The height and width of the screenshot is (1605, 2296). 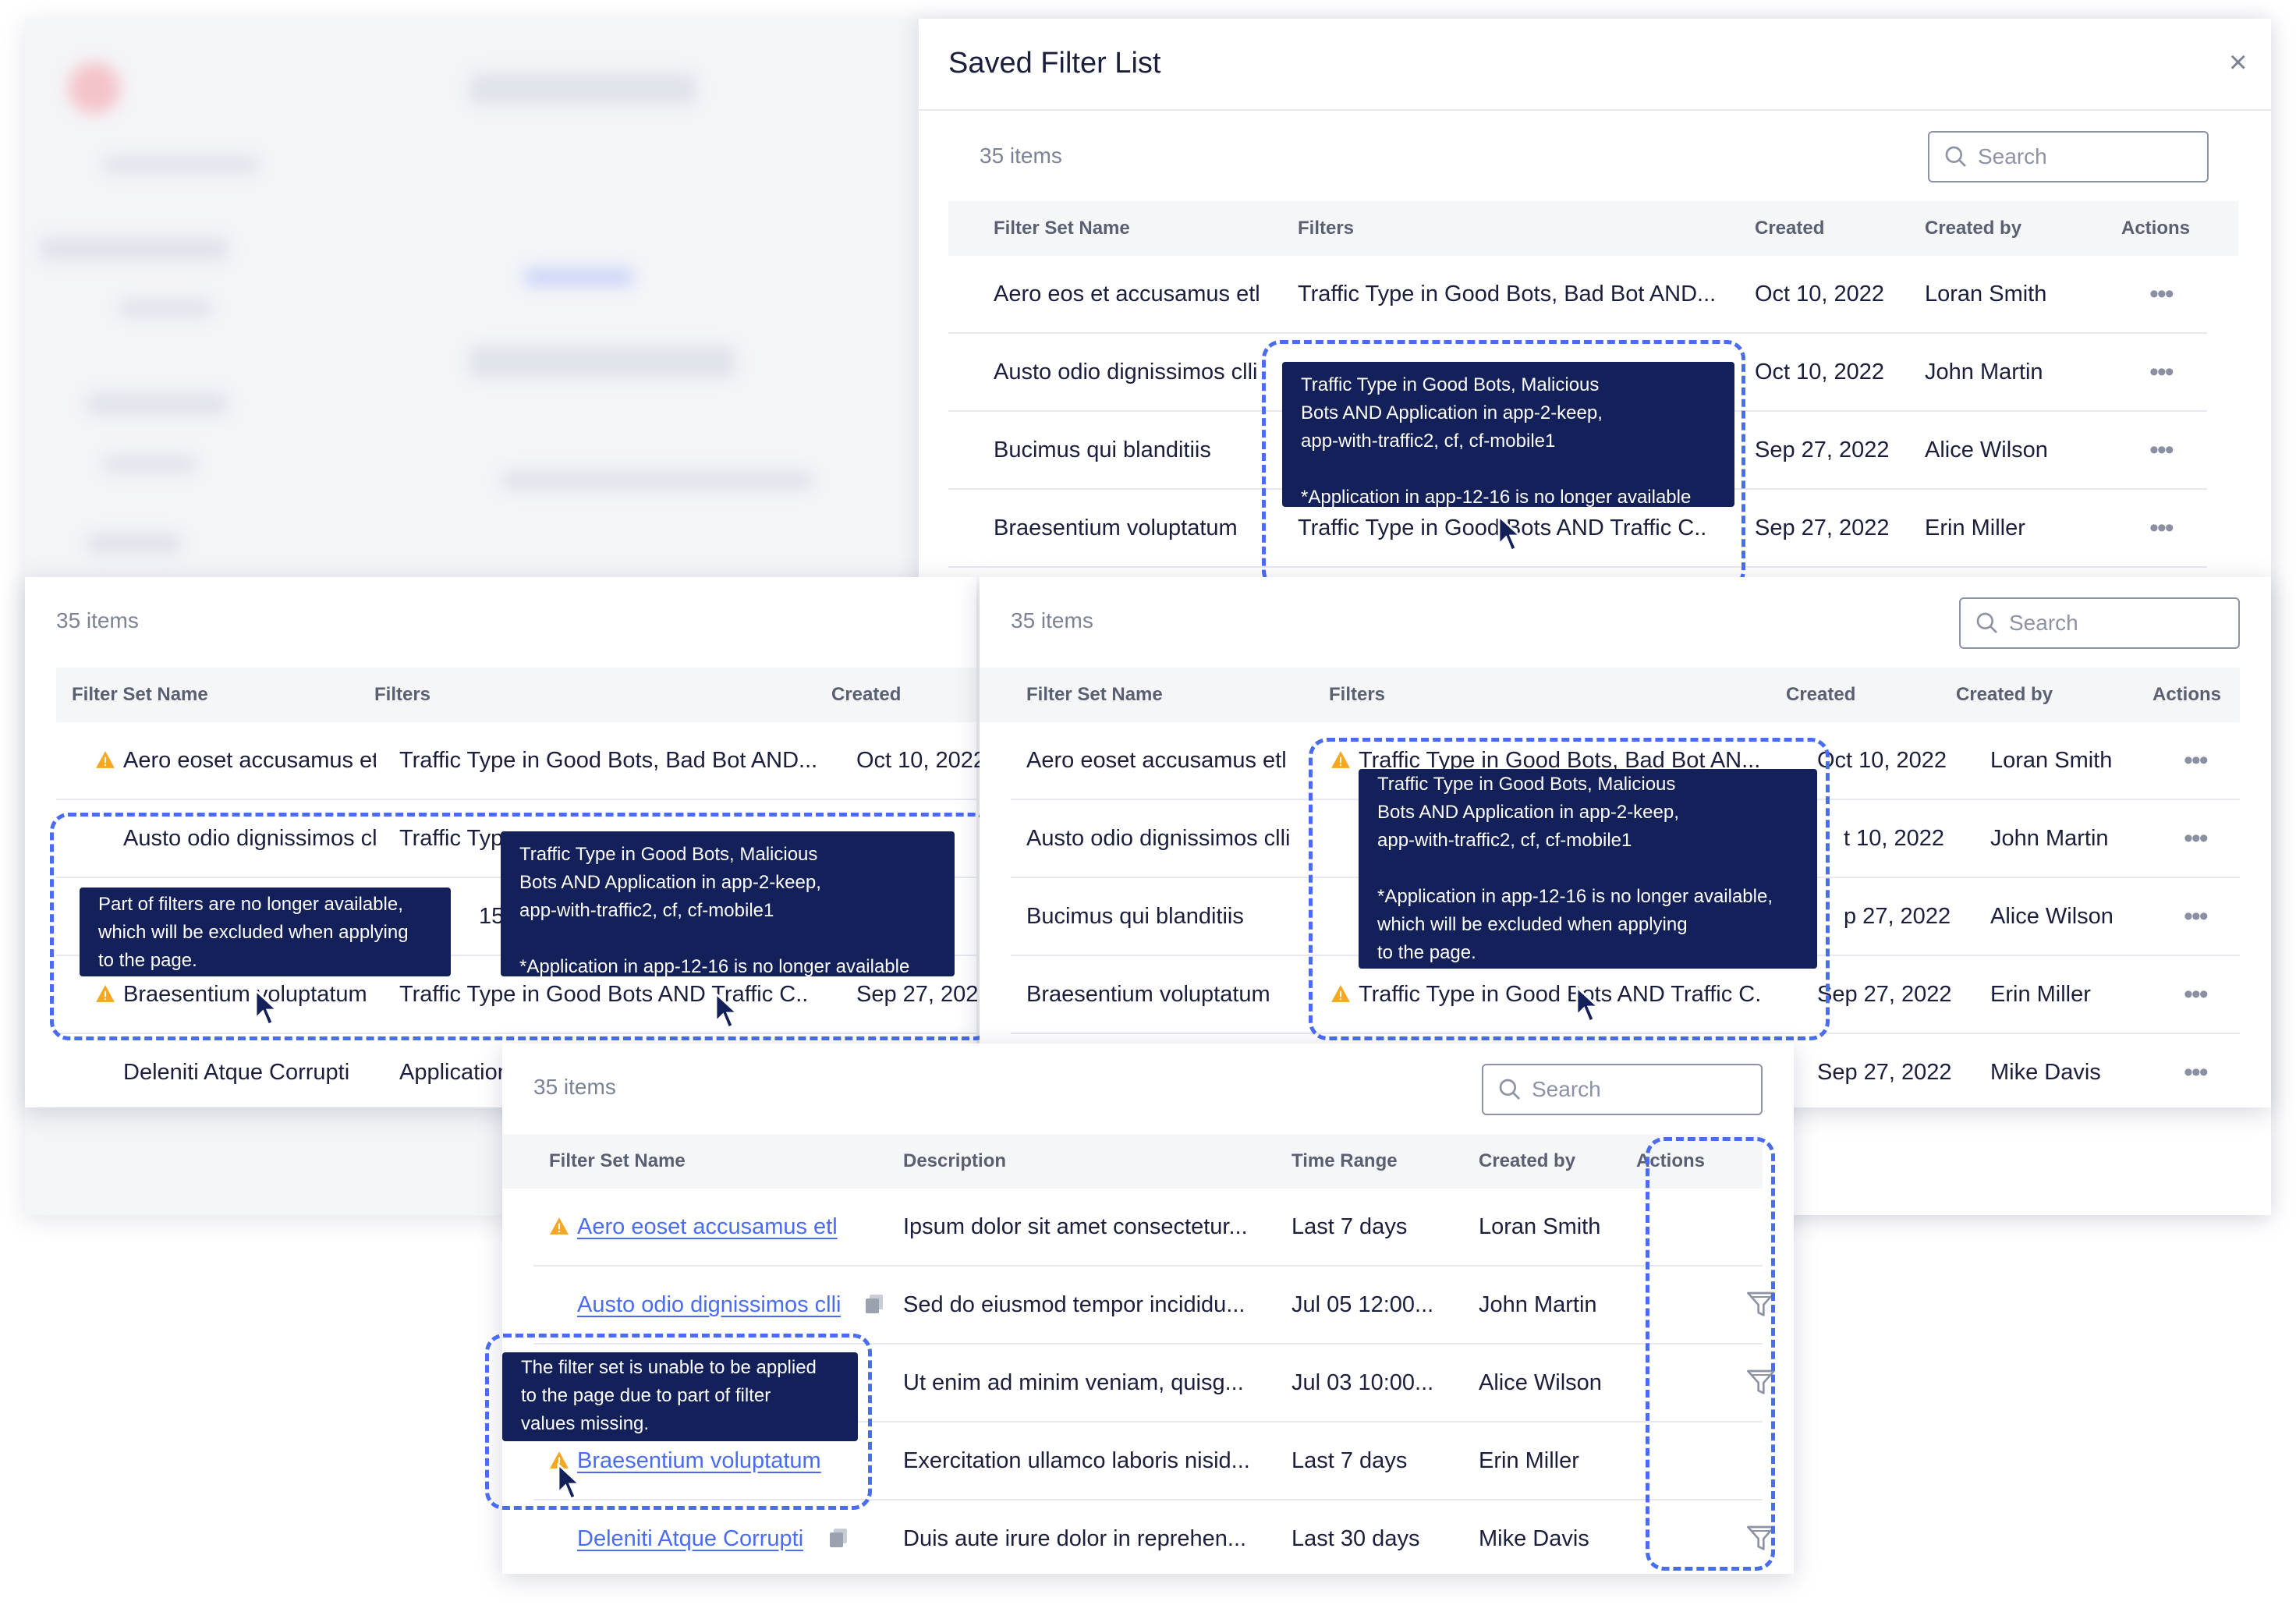 I want to click on row-created-by: Mike Davis, so click(x=2045, y=1072).